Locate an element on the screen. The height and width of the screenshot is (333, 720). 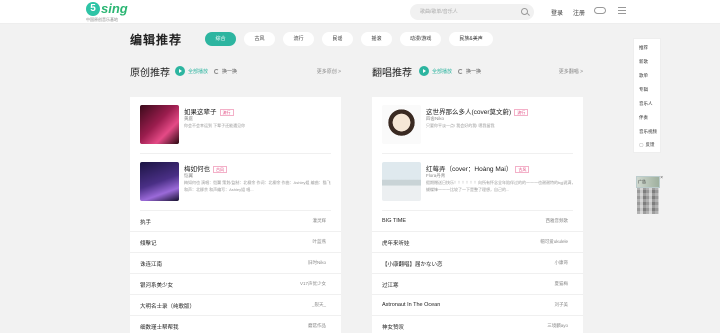
song-title: 大明名士录（纯歌版） is located at coordinates (167, 306).